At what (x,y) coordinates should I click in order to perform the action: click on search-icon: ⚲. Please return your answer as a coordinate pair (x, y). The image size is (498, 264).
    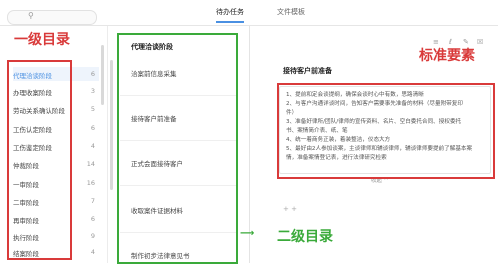
    Looking at the image, I should click on (31, 15).